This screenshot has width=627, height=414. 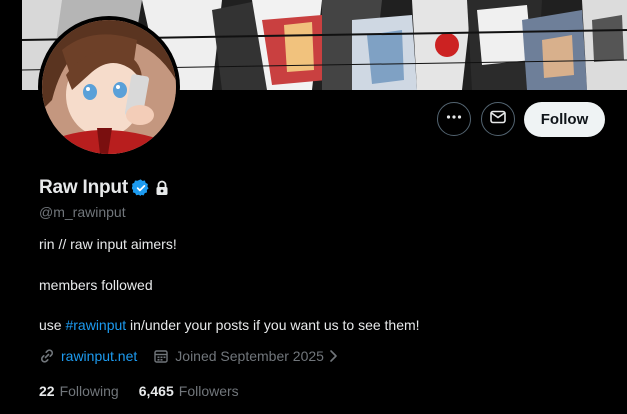 I want to click on message-button, so click(x=498, y=119).